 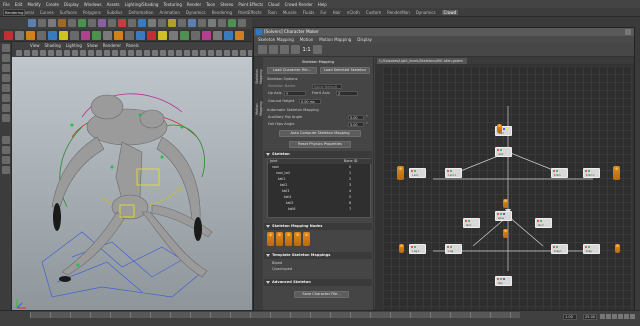 What do you see at coordinates (317, 49) in the screenshot?
I see `refresh-icon` at bounding box center [317, 49].